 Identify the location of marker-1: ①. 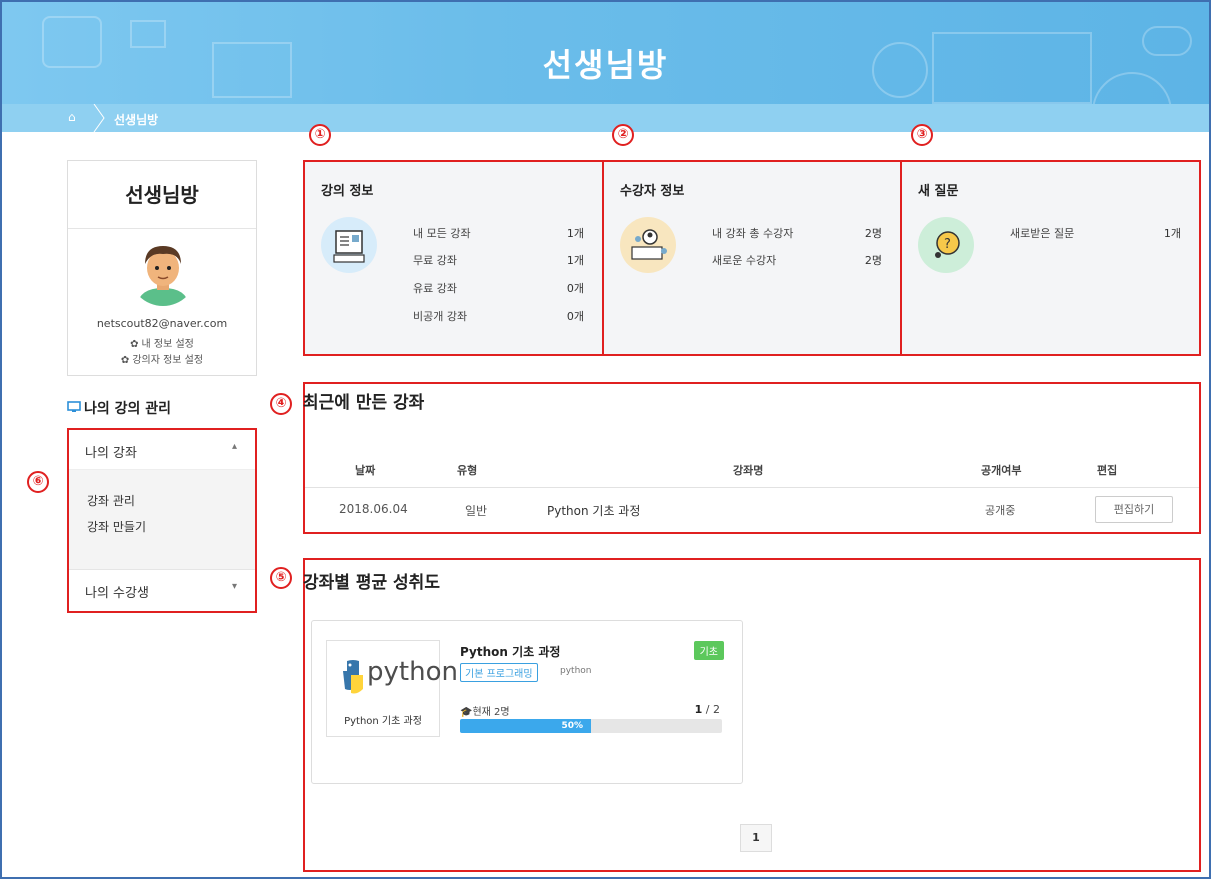
(320, 135).